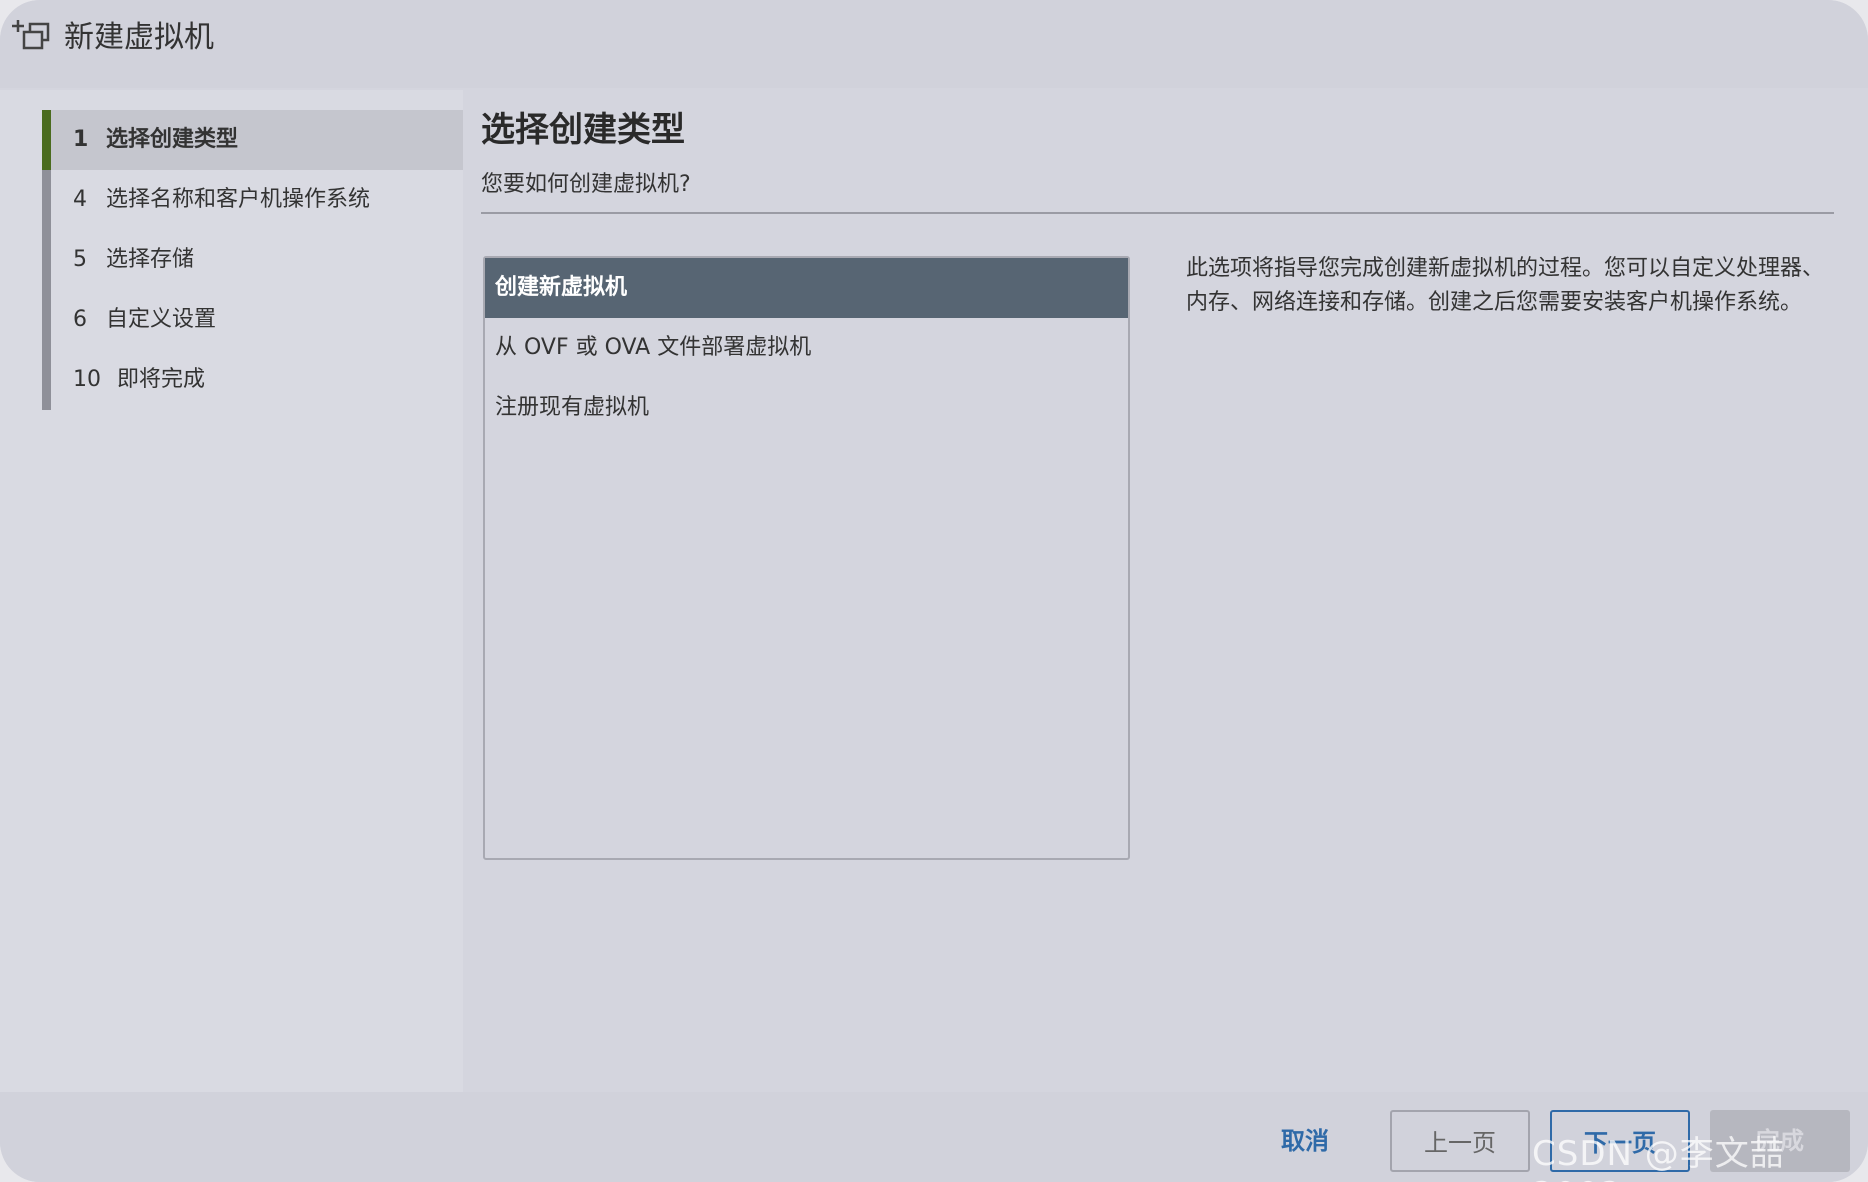 This screenshot has width=1868, height=1182. Describe the element at coordinates (87, 379) in the screenshot. I see `step-number: 10` at that location.